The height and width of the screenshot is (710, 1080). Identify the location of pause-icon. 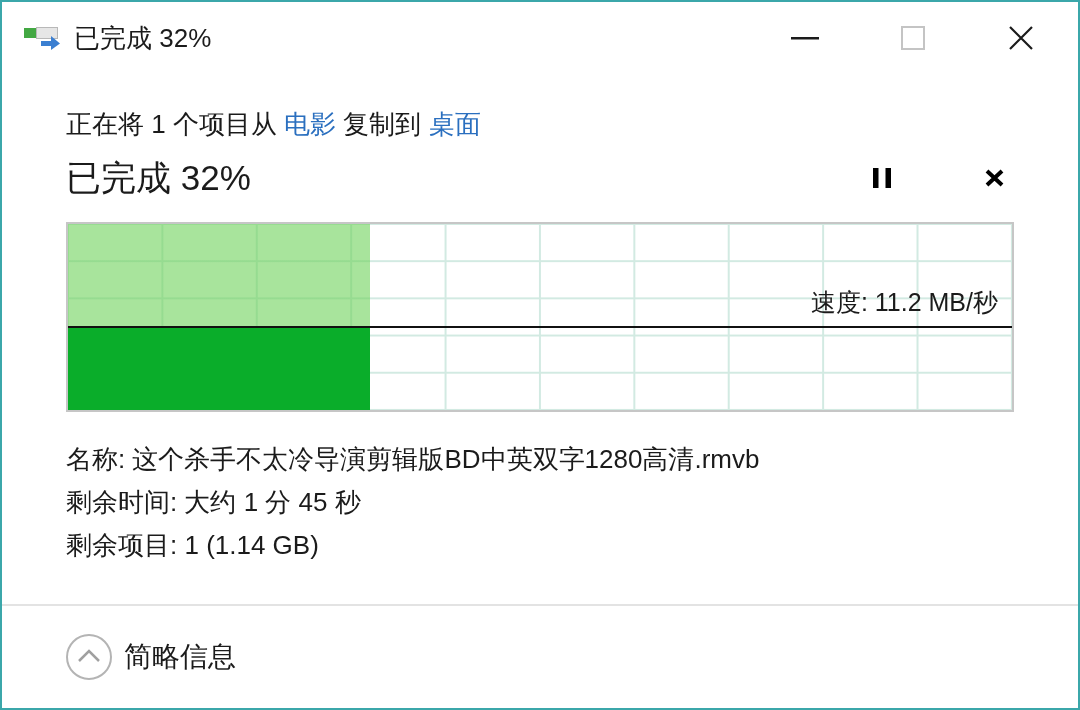
(882, 178).